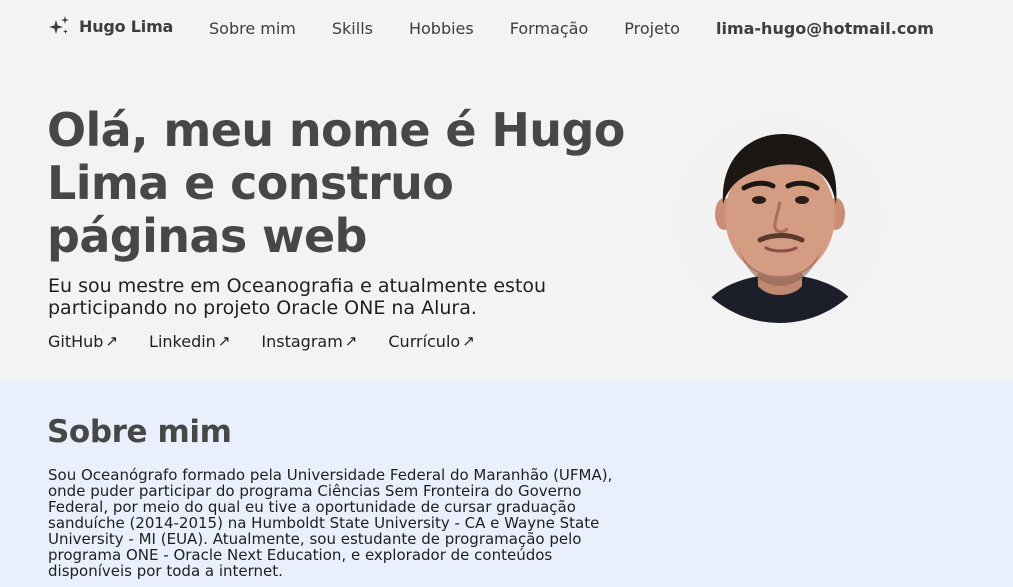  What do you see at coordinates (126, 26) in the screenshot?
I see `brand-name: Hugo Lima` at bounding box center [126, 26].